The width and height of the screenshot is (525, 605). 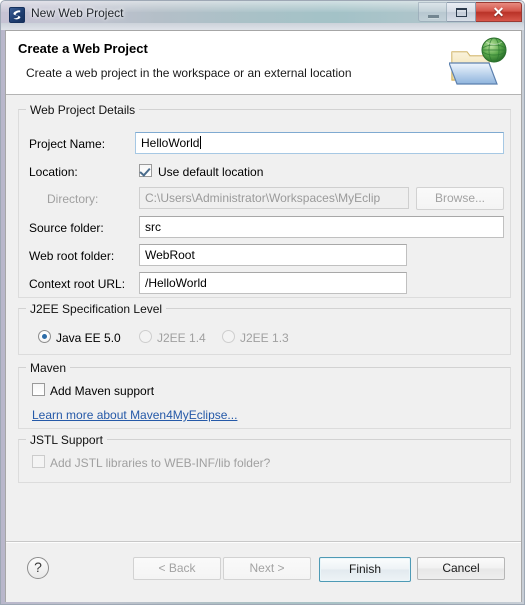 What do you see at coordinates (264, 338) in the screenshot?
I see `radio-label-j2ee-13: J2EE 1.3` at bounding box center [264, 338].